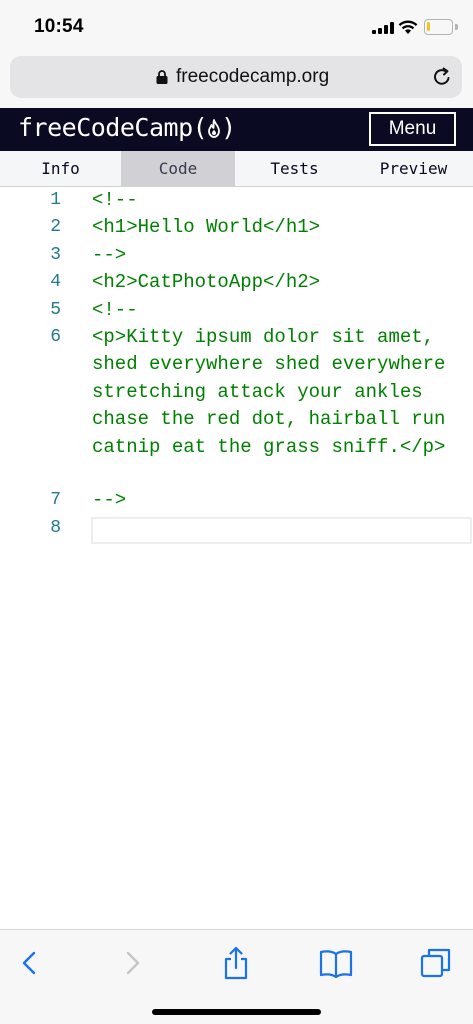 The image size is (473, 1024). What do you see at coordinates (162, 77) in the screenshot?
I see `lock-icon` at bounding box center [162, 77].